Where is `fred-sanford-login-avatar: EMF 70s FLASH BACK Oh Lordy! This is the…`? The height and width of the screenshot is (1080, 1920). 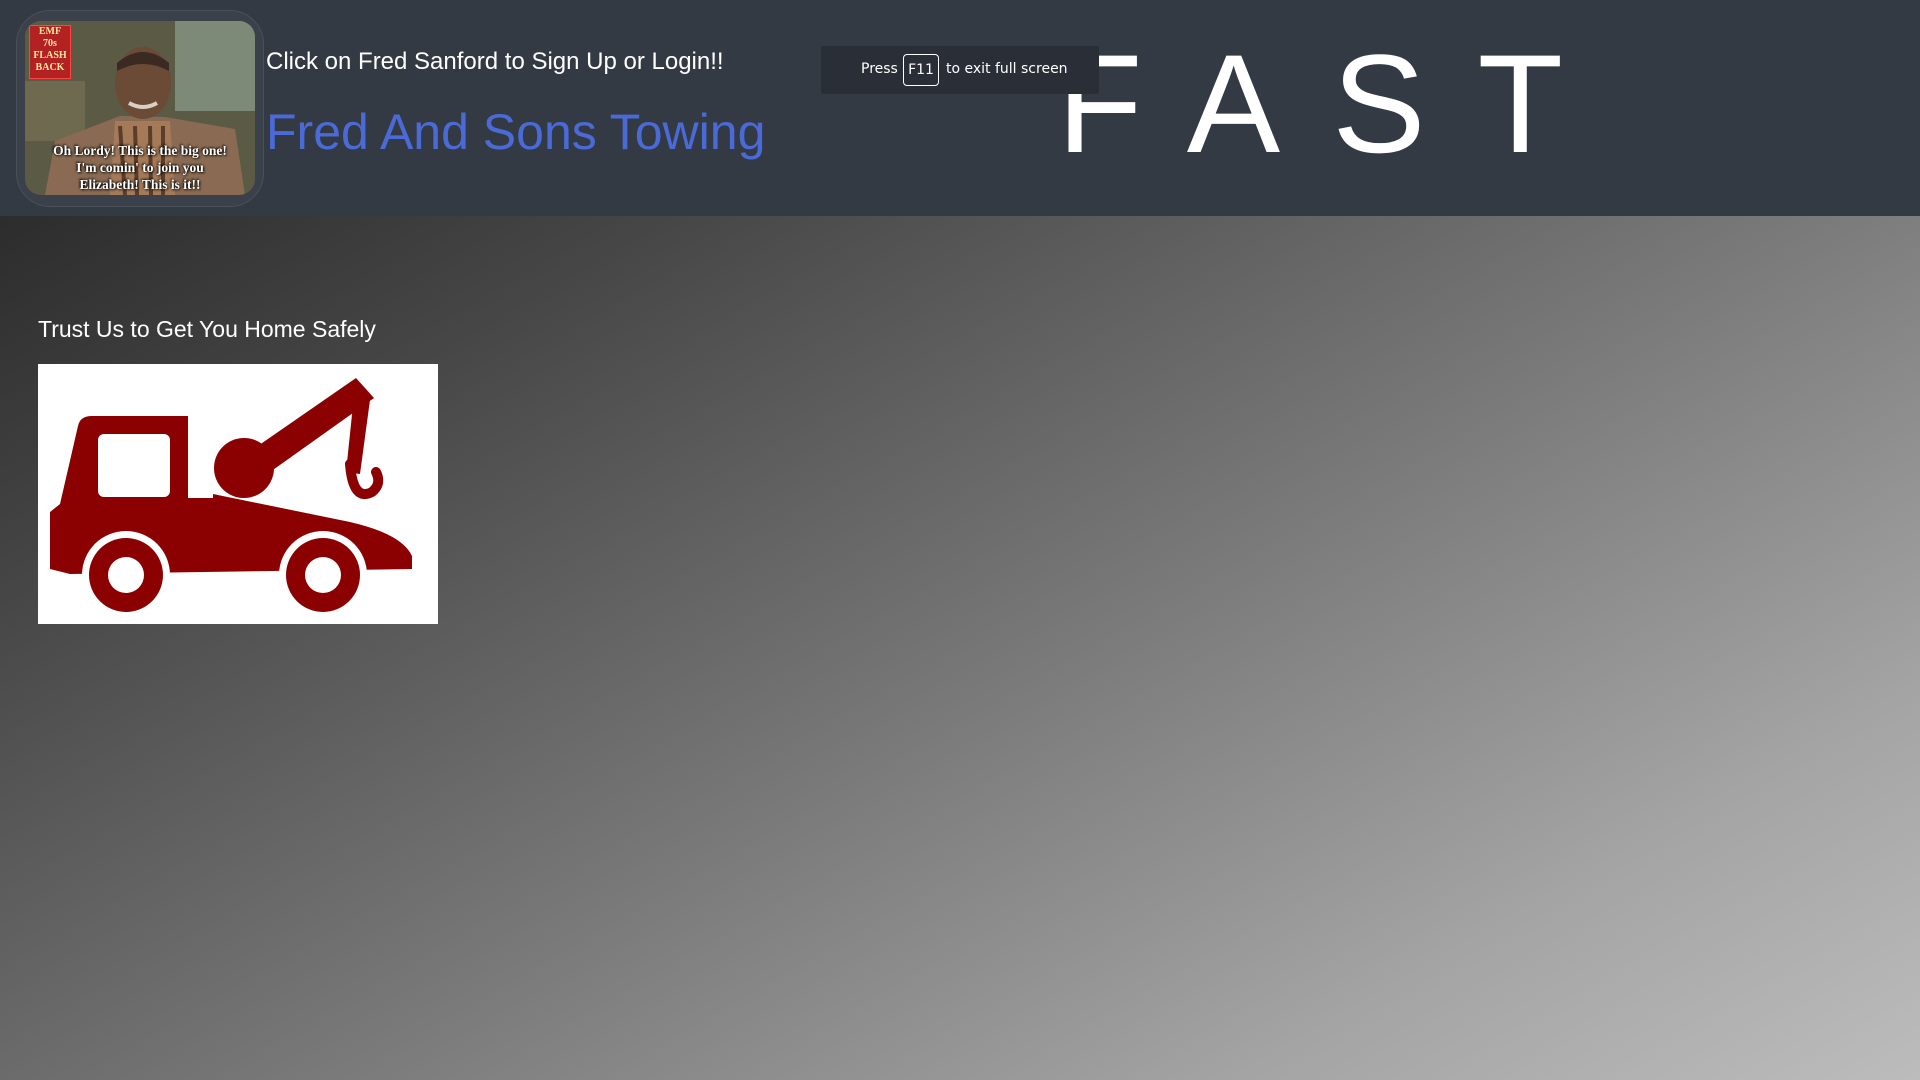
fred-sanford-login-avatar: EMF 70s FLASH BACK Oh Lordy! This is the… is located at coordinates (140, 108).